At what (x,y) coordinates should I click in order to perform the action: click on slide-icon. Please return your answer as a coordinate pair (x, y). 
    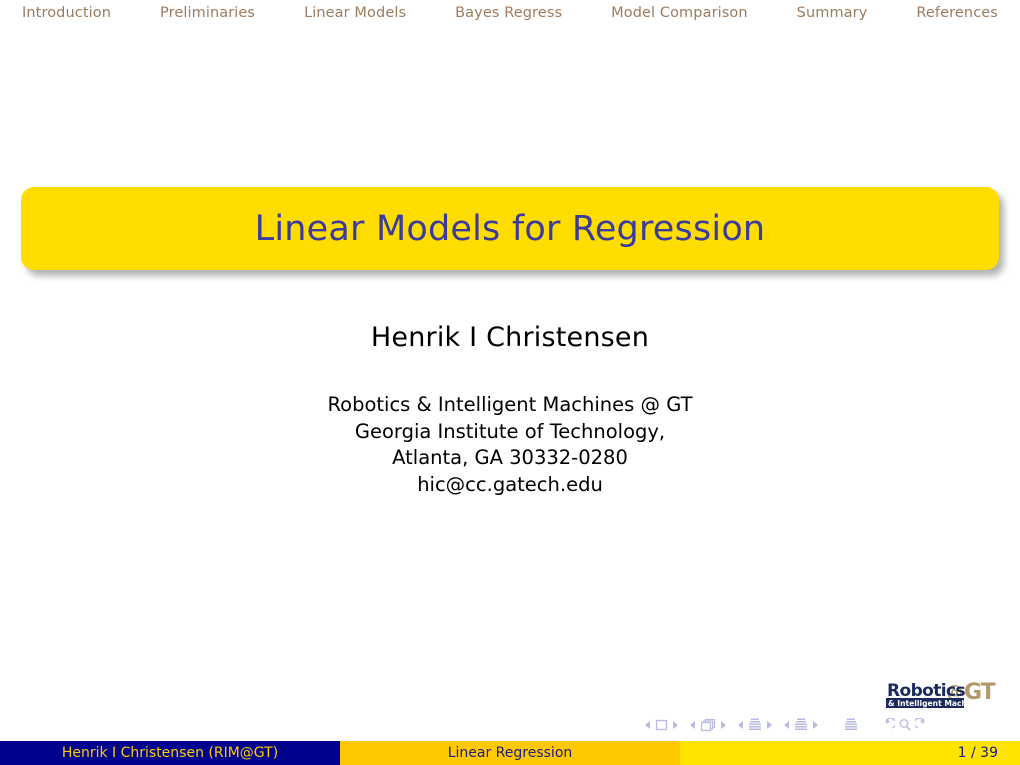
    Looking at the image, I should click on (661, 725).